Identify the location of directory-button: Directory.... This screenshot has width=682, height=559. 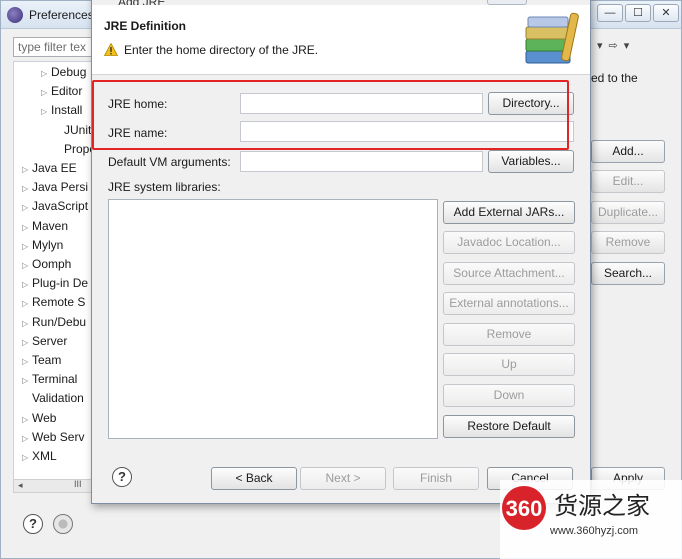
(531, 103).